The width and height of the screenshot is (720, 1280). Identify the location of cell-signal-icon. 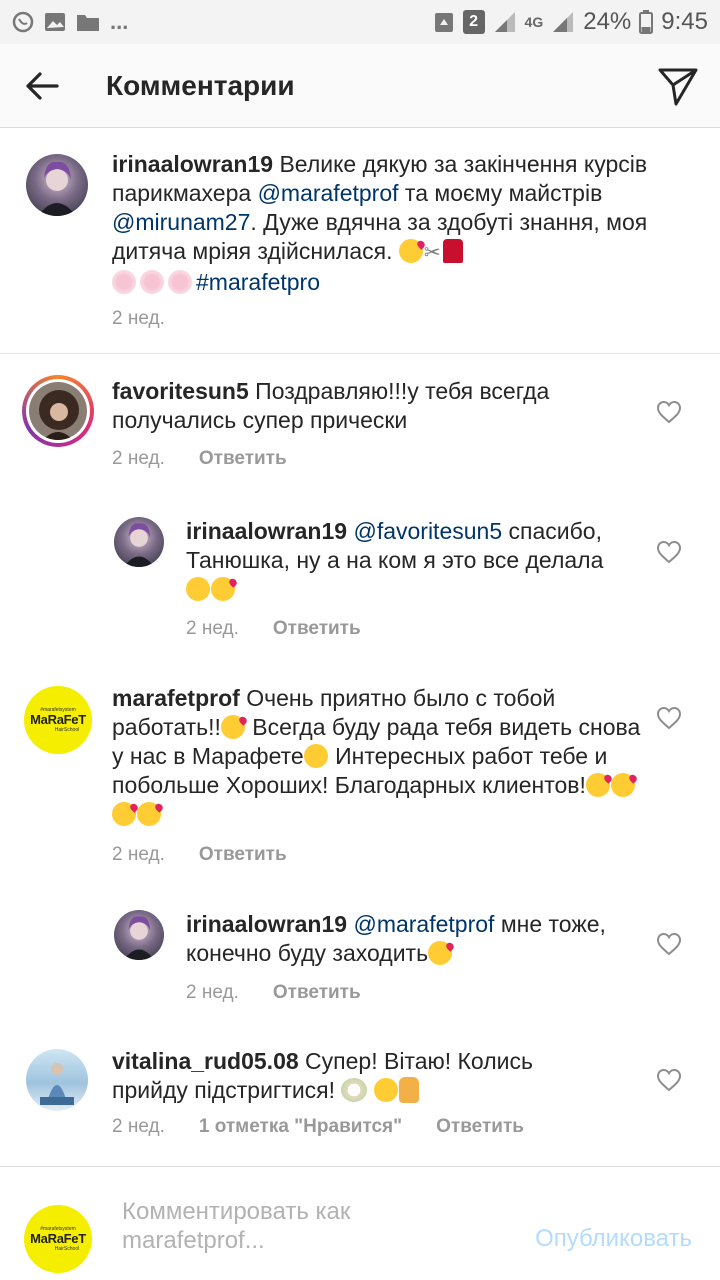
(563, 22).